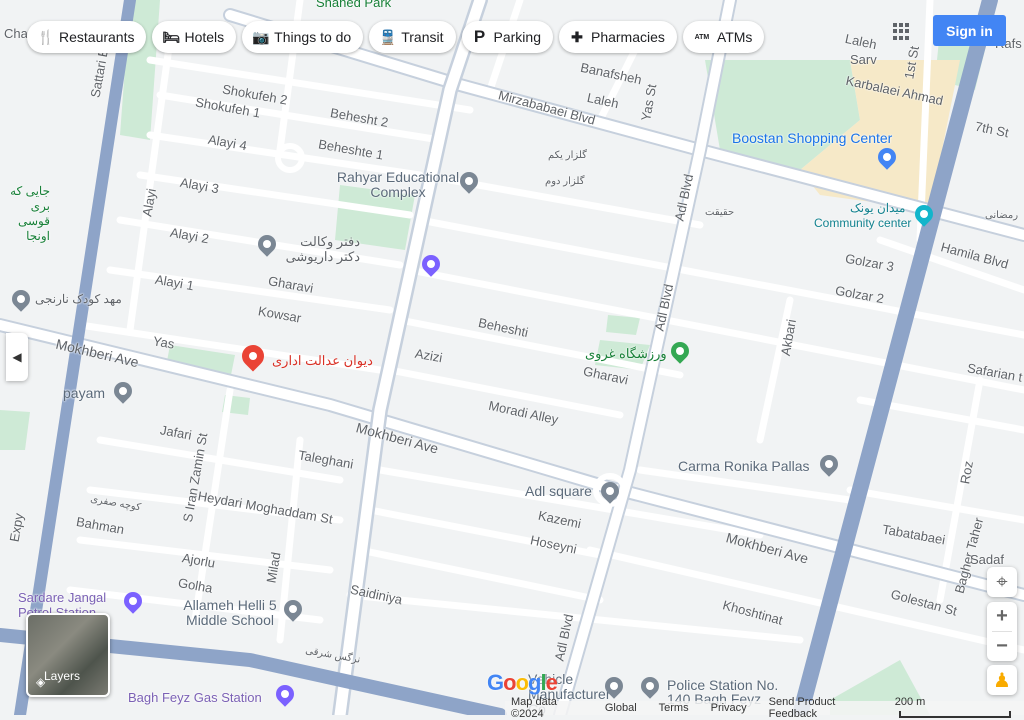 The width and height of the screenshot is (1024, 720). Describe the element at coordinates (68, 655) in the screenshot. I see `layers-button: ◈ Layers` at that location.